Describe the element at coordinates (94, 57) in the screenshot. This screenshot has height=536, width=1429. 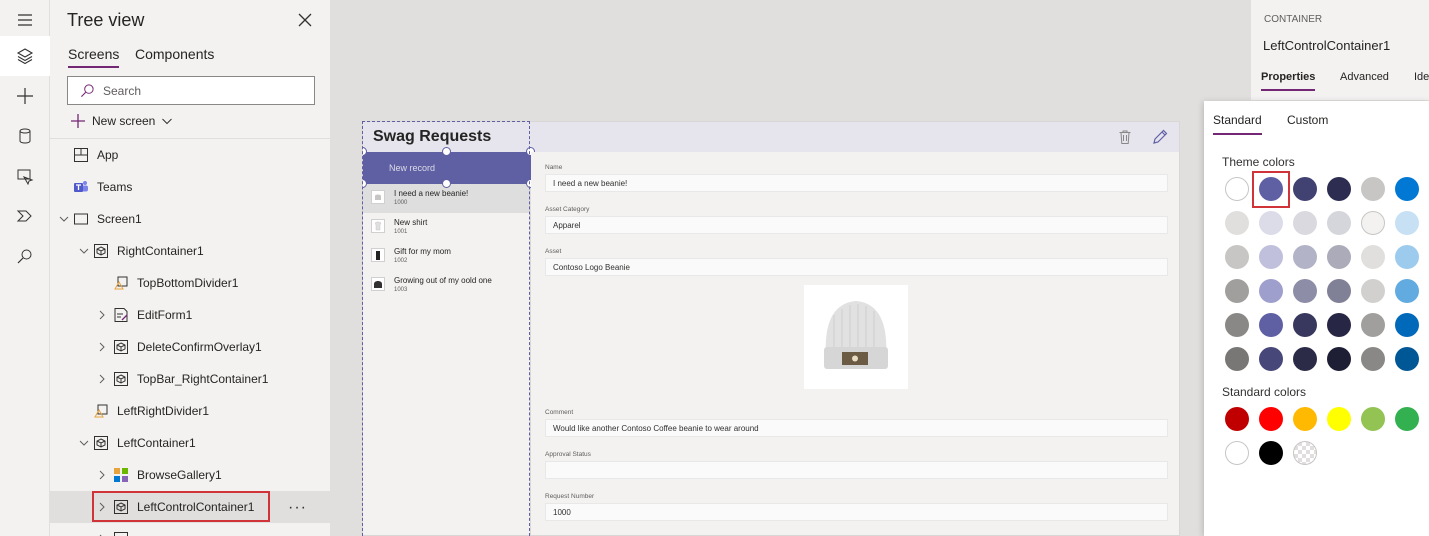
I see `tab-screens: Screens` at that location.